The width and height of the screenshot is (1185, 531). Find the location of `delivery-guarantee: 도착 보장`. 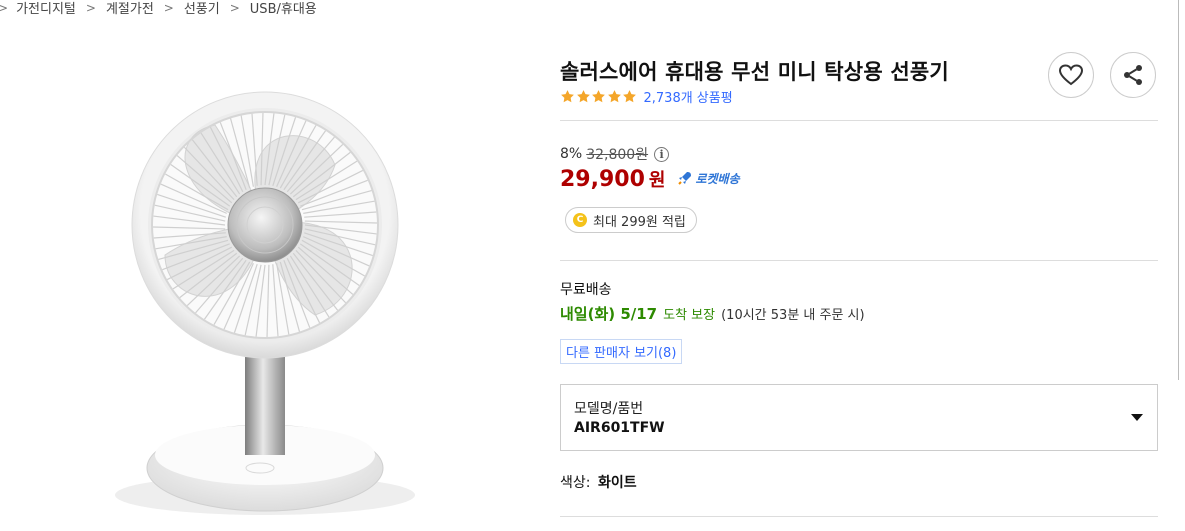

delivery-guarantee: 도착 보장 is located at coordinates (689, 315).